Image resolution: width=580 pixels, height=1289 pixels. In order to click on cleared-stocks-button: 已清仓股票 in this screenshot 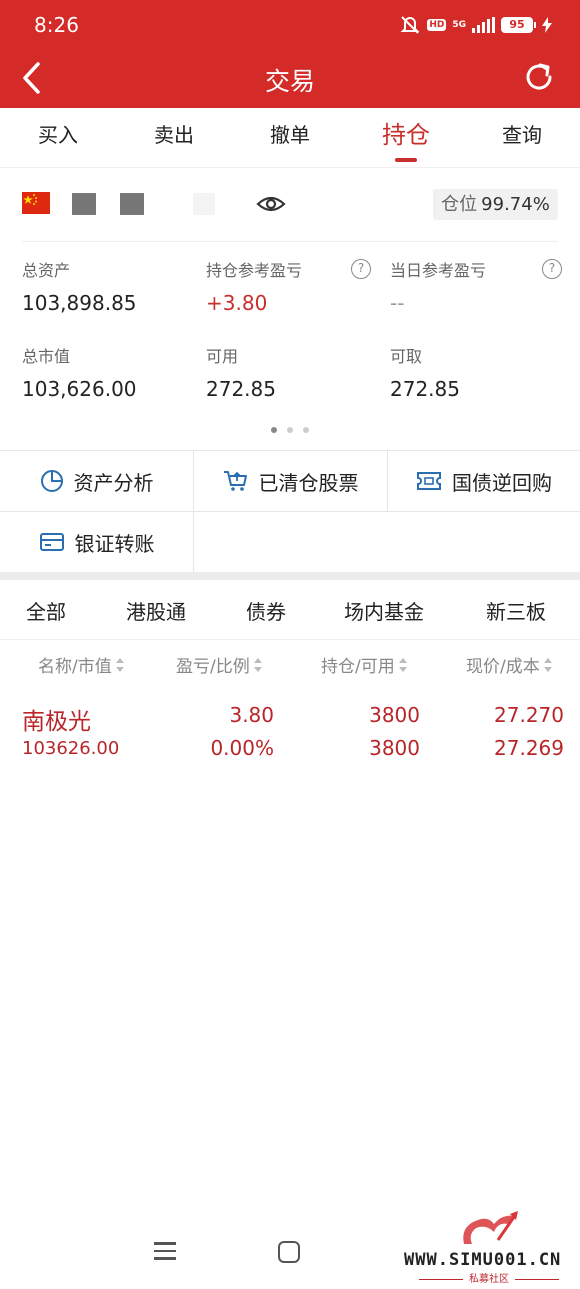, I will do `click(291, 481)`.